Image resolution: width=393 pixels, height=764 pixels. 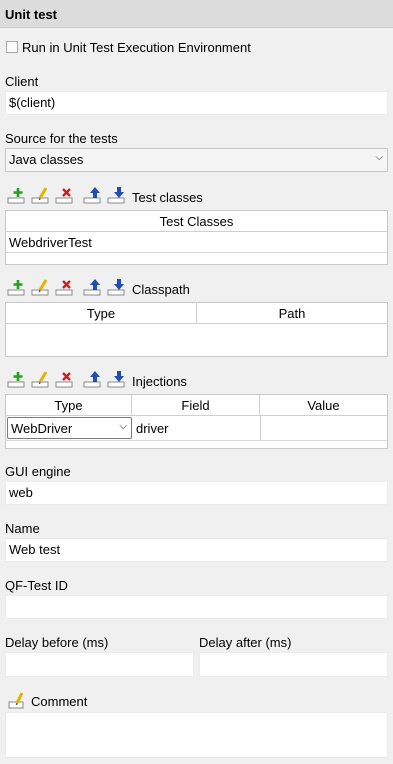 I want to click on injection-field-cell: driver, so click(x=152, y=428).